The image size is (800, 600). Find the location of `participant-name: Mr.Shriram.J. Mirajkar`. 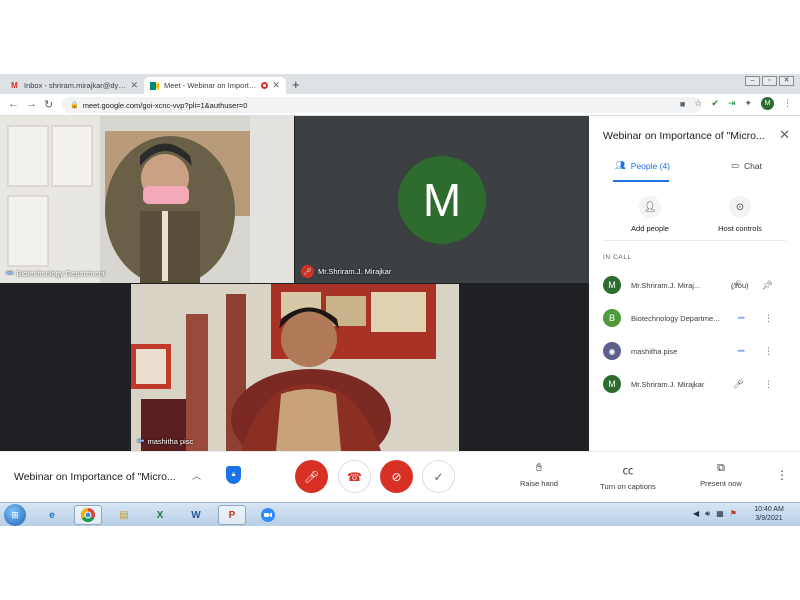

participant-name: Mr.Shriram.J. Mirajkar is located at coordinates (668, 384).